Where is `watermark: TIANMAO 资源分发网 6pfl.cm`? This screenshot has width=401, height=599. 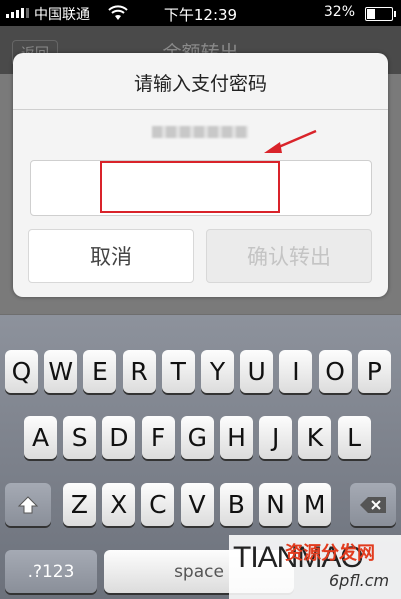
watermark: TIANMAO 资源分发网 6pfl.cm is located at coordinates (315, 567).